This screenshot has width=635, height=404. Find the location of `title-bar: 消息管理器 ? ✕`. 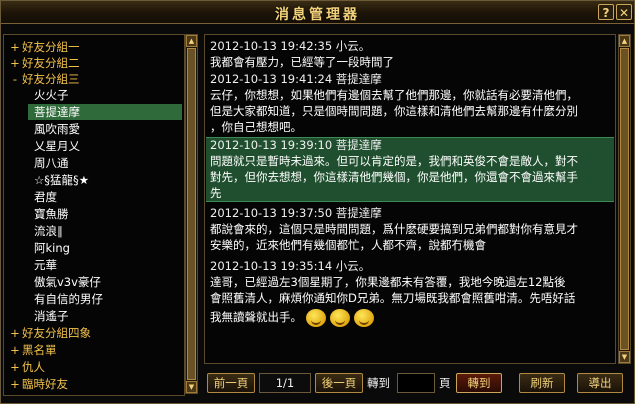

title-bar: 消息管理器 ? ✕ is located at coordinates (317, 12).